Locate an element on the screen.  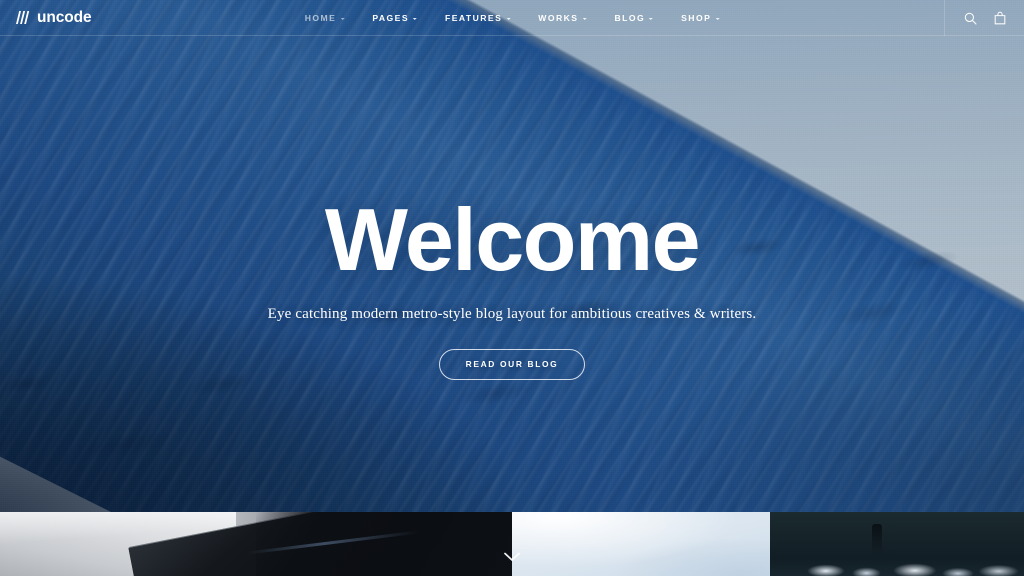
post-tiles-row is located at coordinates (512, 544).